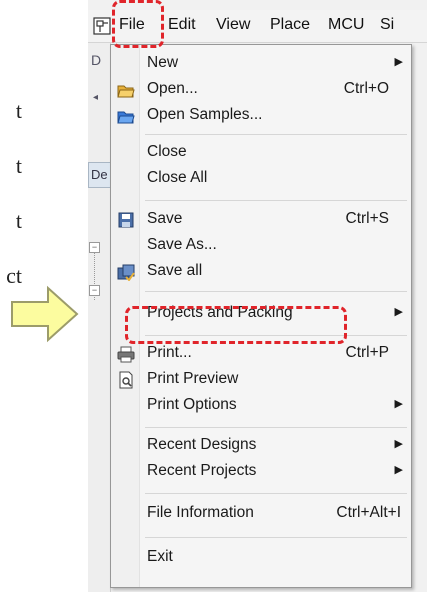 This screenshot has width=427, height=592. What do you see at coordinates (261, 64) in the screenshot?
I see `menu-item-new: New ▶` at bounding box center [261, 64].